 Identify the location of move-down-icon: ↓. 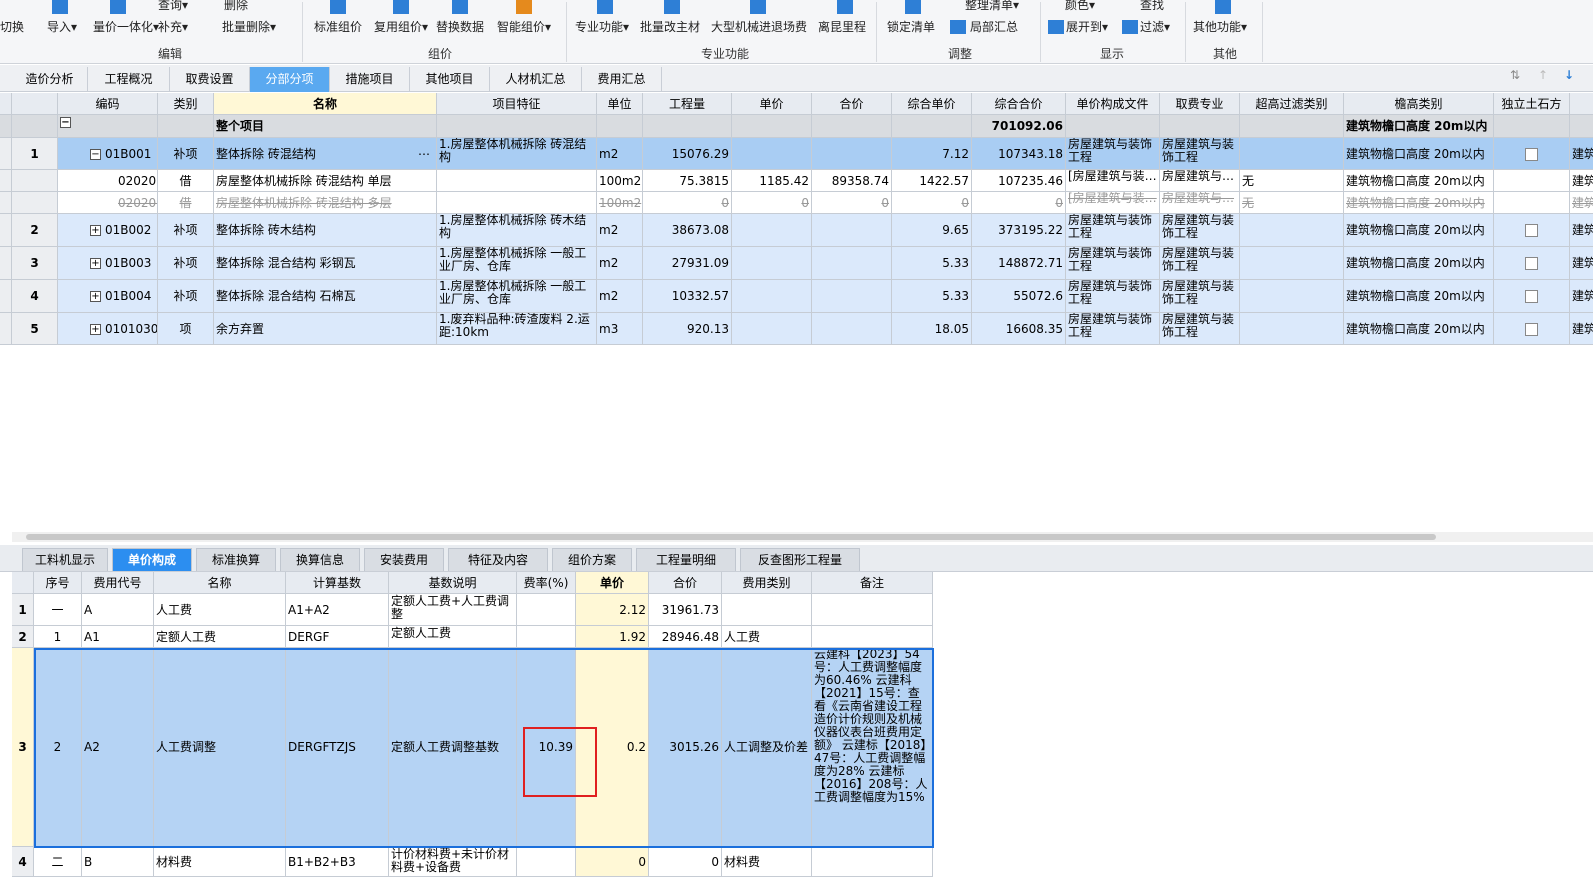
(1569, 75).